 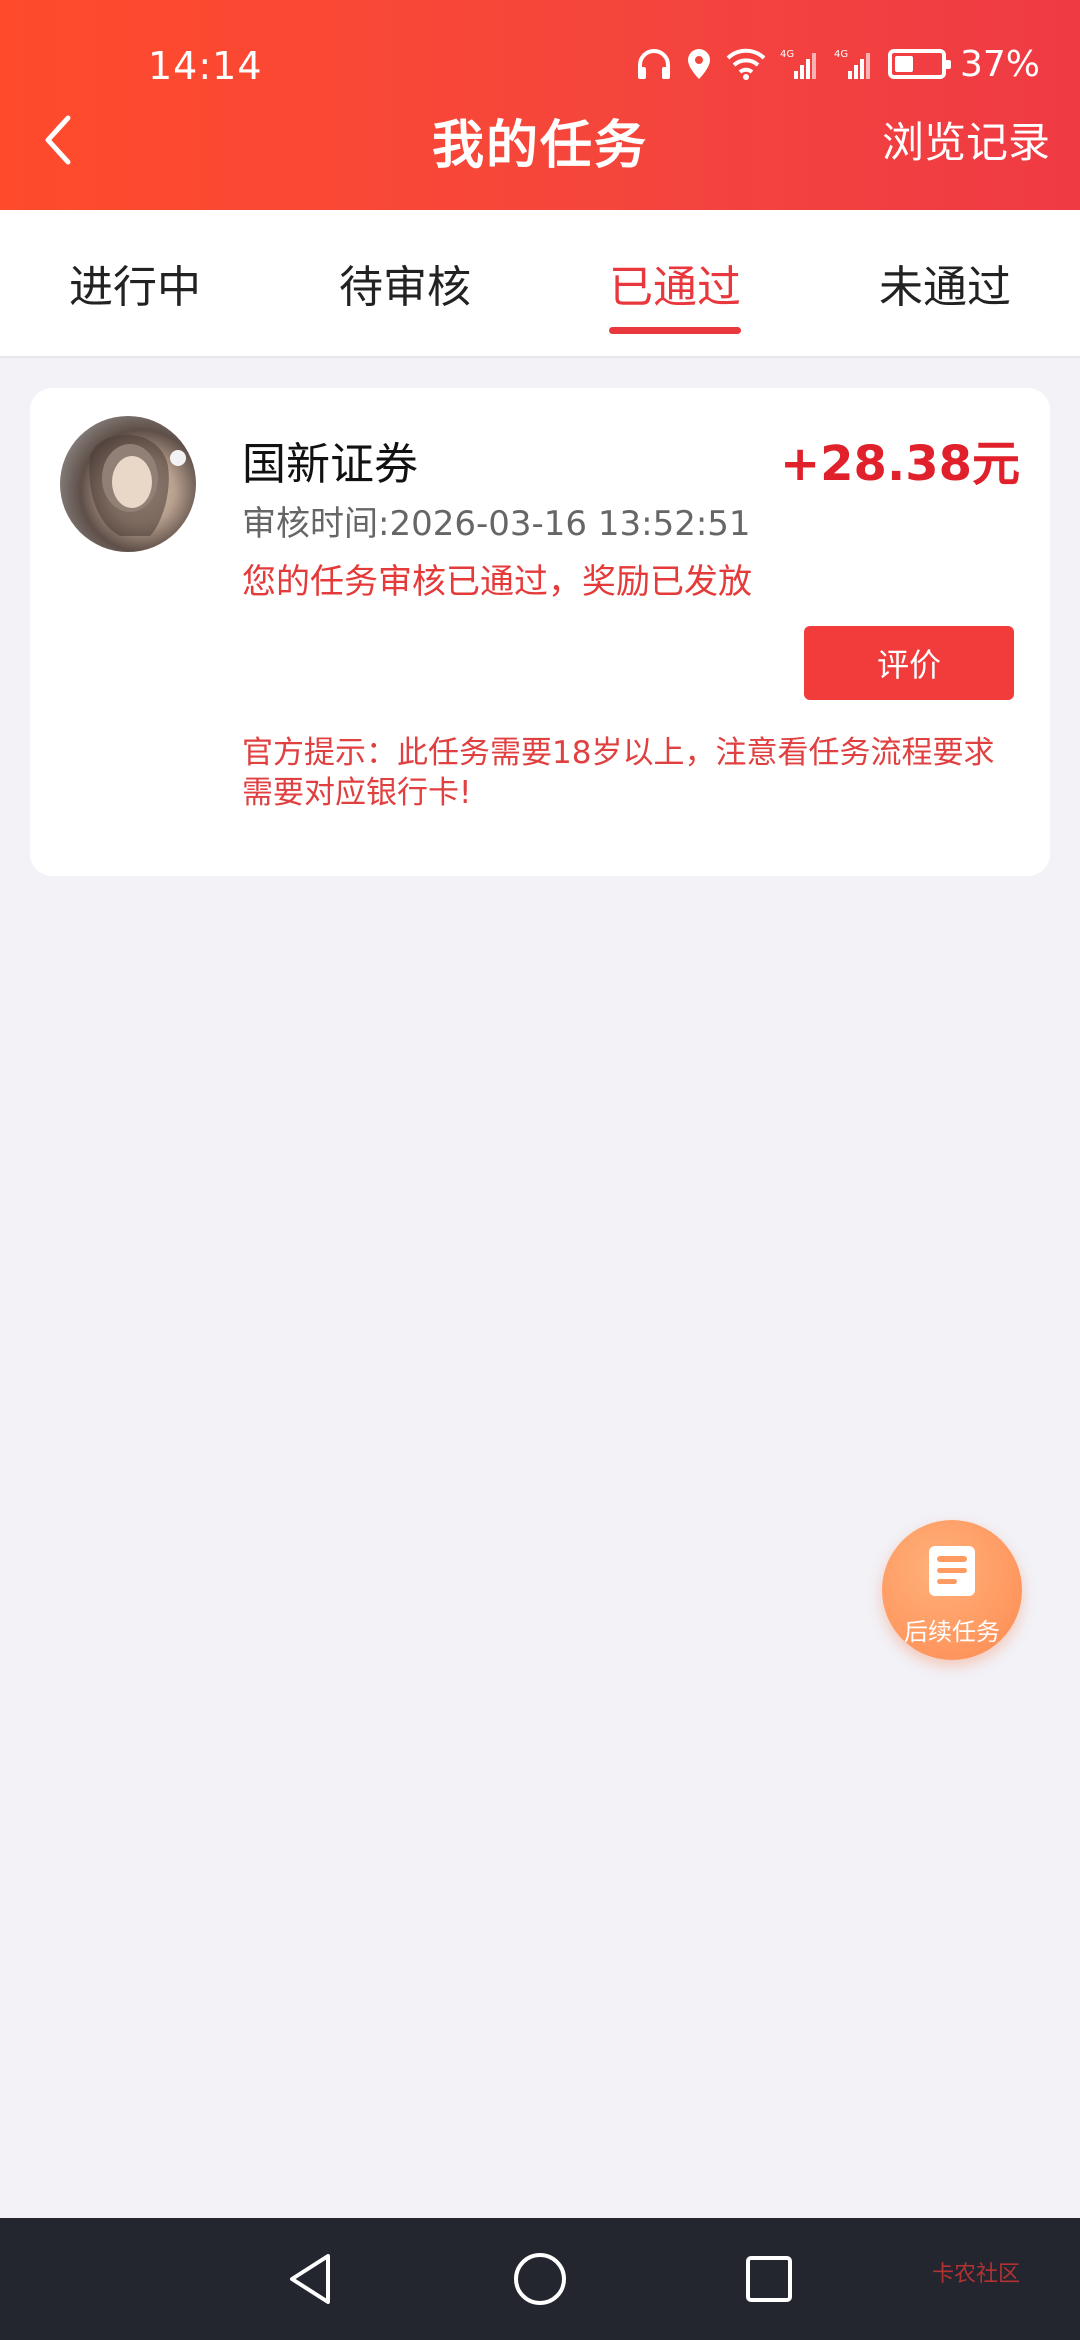 I want to click on tab-pending-review: 待审核, so click(x=405, y=283).